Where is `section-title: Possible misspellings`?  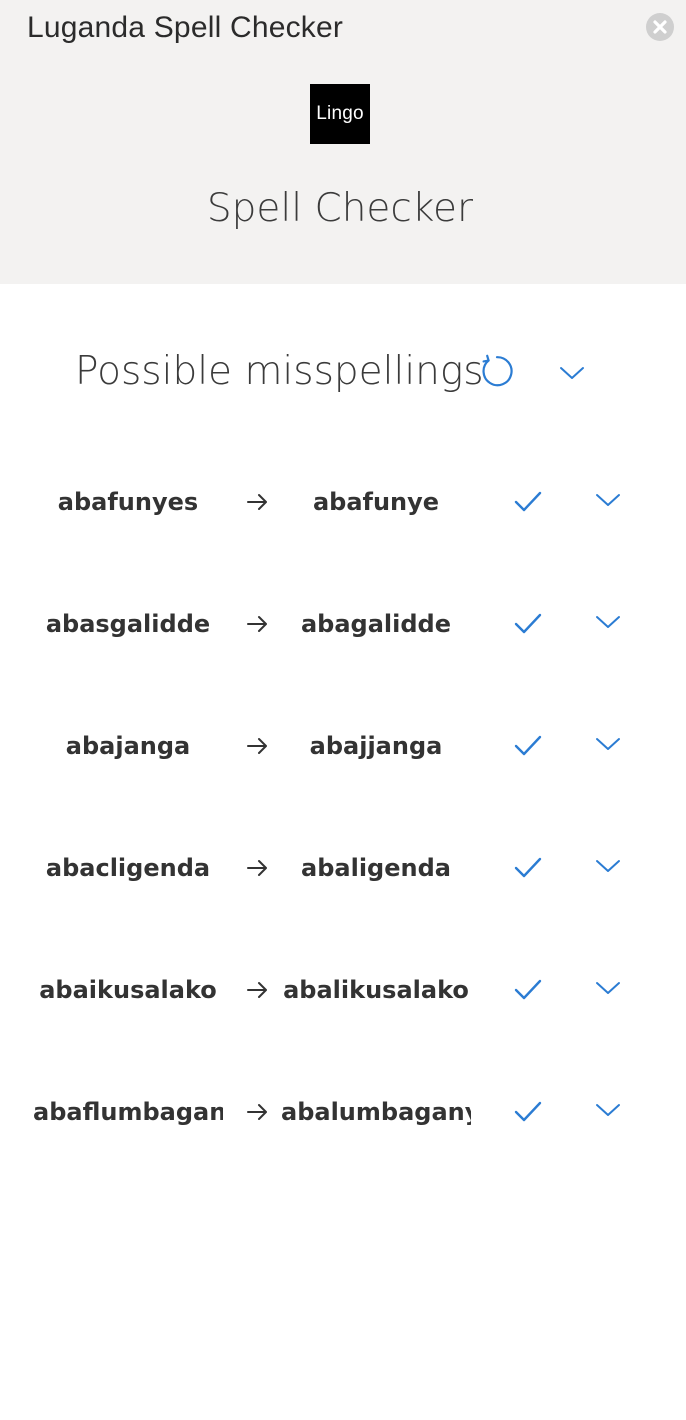 section-title: Possible misspellings is located at coordinates (279, 371).